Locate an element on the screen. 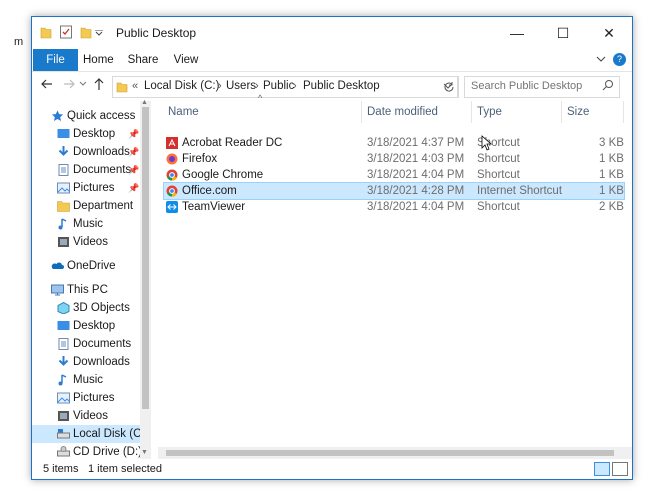  address-overflow: « is located at coordinates (135, 86).